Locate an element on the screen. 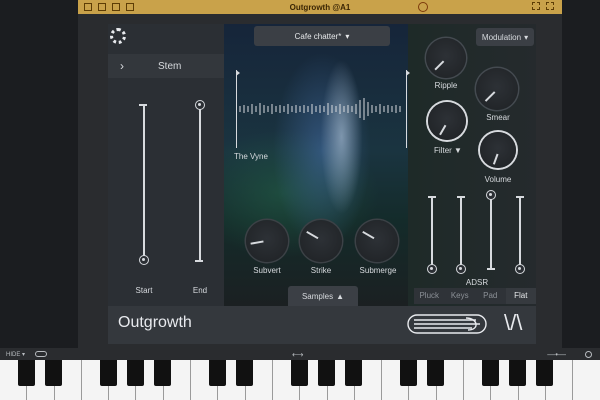 This screenshot has height=400, width=600. product-logo is located at coordinates (447, 324).